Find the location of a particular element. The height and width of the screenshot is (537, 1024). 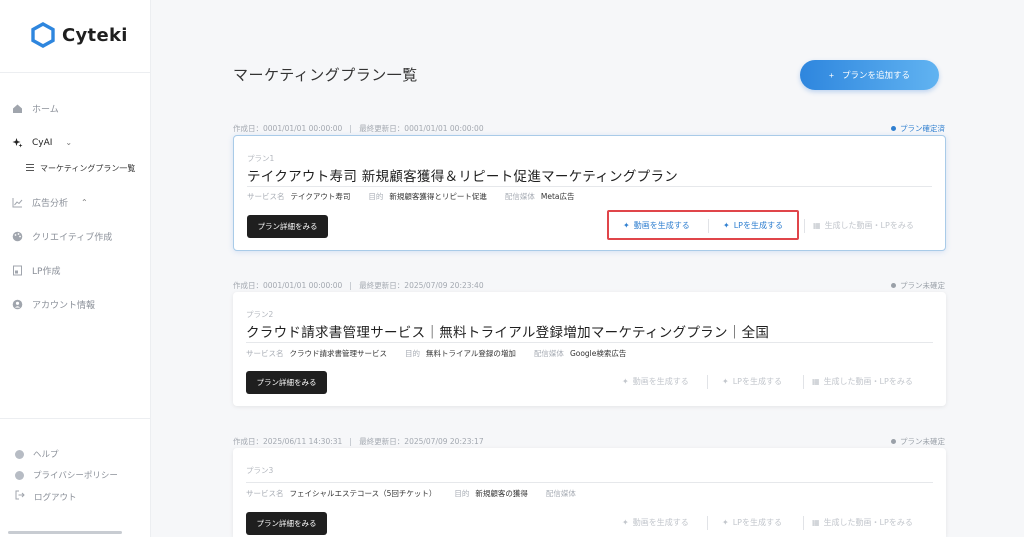

status-badge: プラン確定済 is located at coordinates (918, 128).